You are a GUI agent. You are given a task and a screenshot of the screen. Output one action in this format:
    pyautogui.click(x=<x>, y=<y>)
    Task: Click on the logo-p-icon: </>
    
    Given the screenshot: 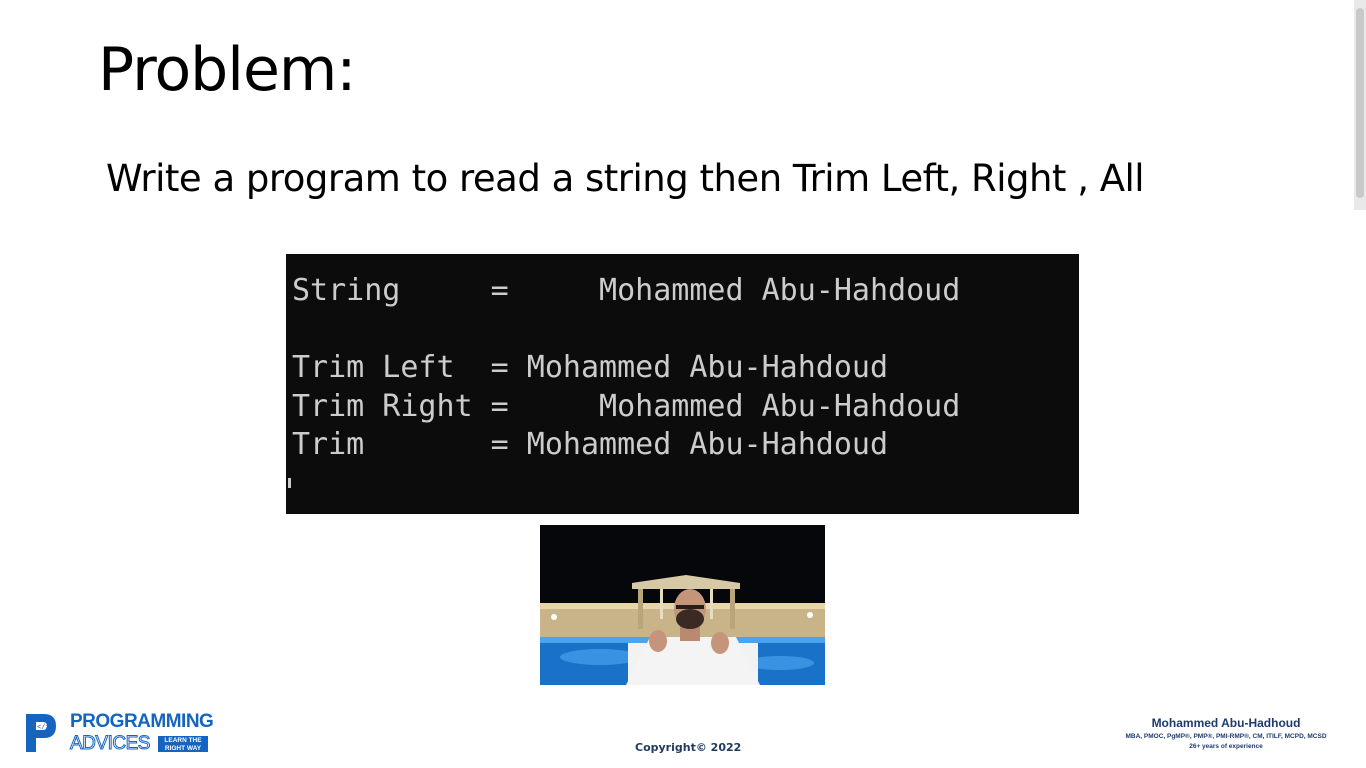 What is the action you would take?
    pyautogui.click(x=41, y=733)
    